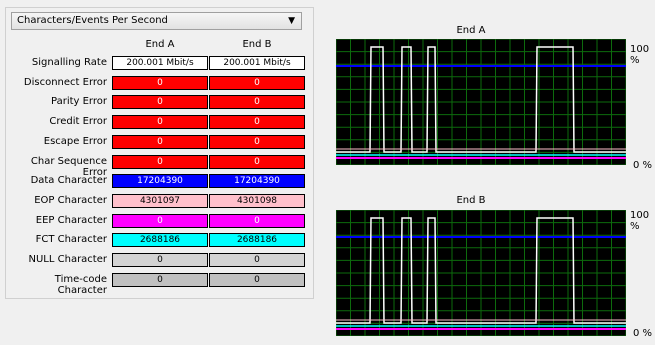 The image size is (655, 345). What do you see at coordinates (257, 63) in the screenshot?
I see `value-cell-end-b: 200.001 Mbit/s` at bounding box center [257, 63].